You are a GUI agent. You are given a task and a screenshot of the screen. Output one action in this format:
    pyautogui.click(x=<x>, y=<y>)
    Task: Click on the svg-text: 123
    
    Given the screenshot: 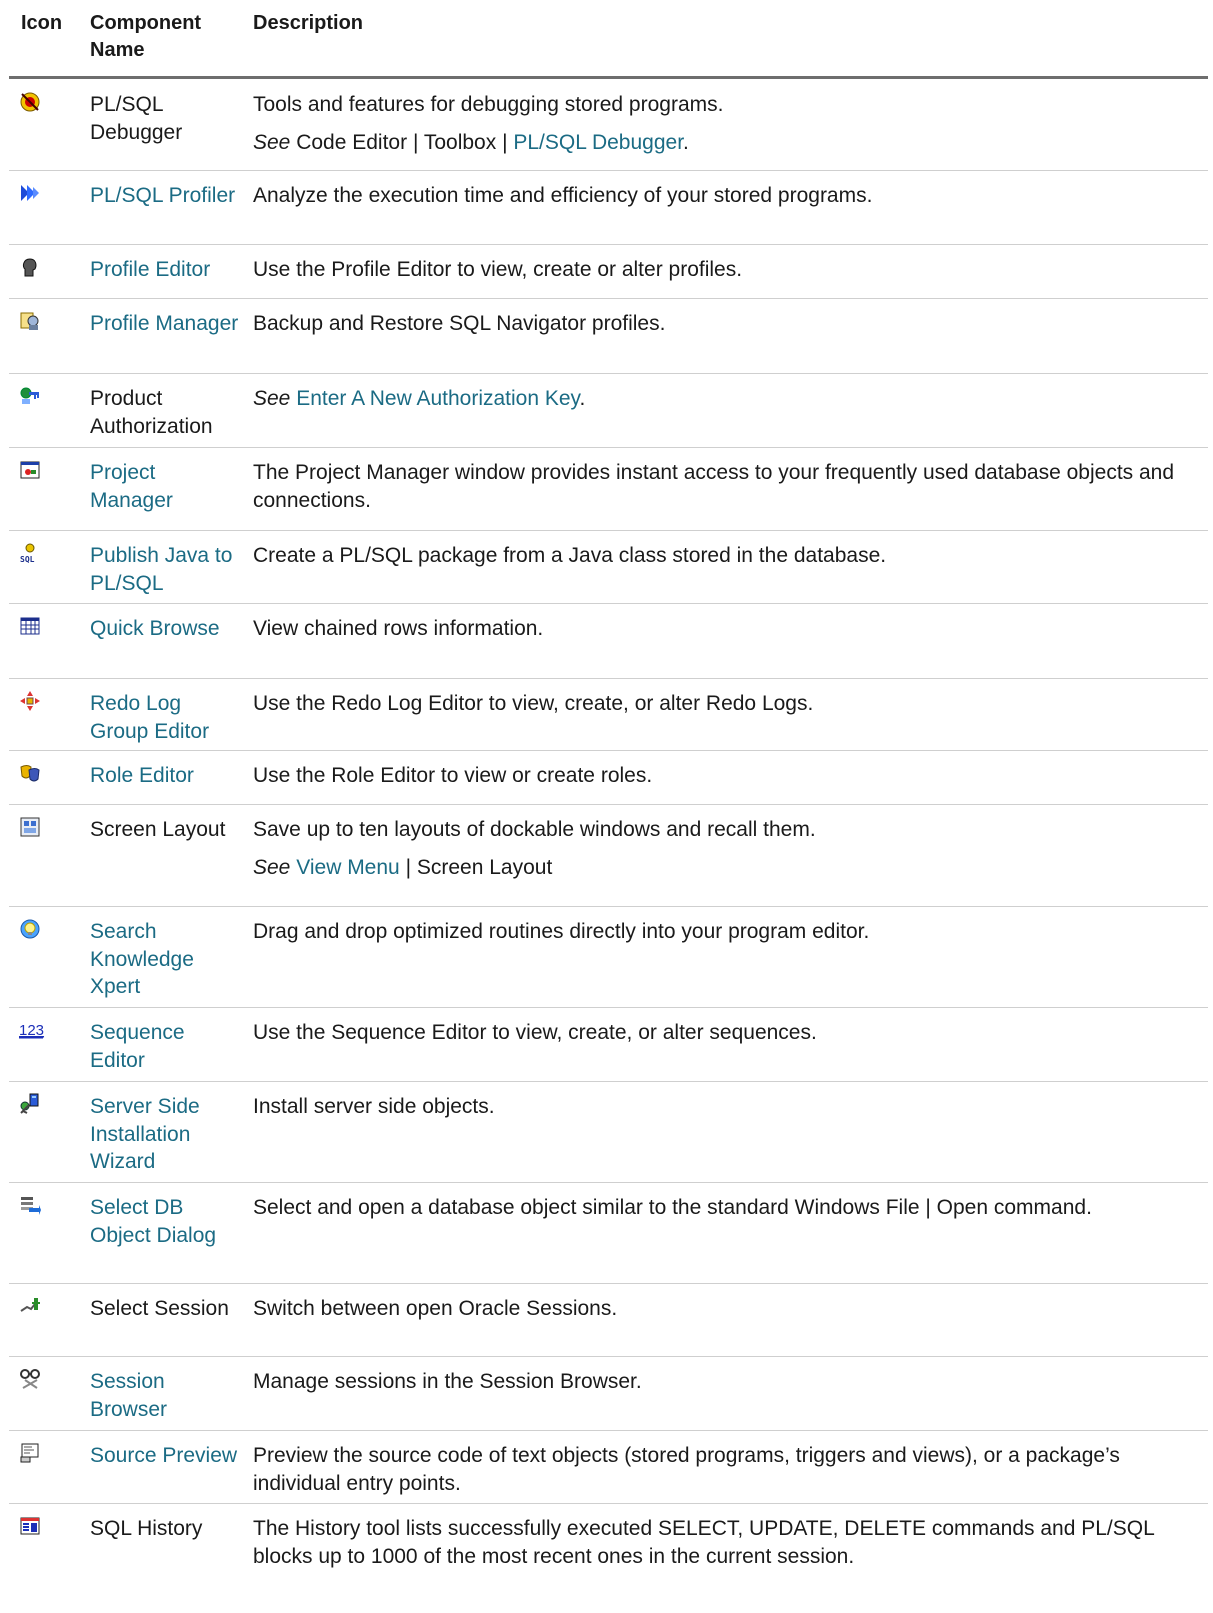 What is the action you would take?
    pyautogui.click(x=31, y=1030)
    